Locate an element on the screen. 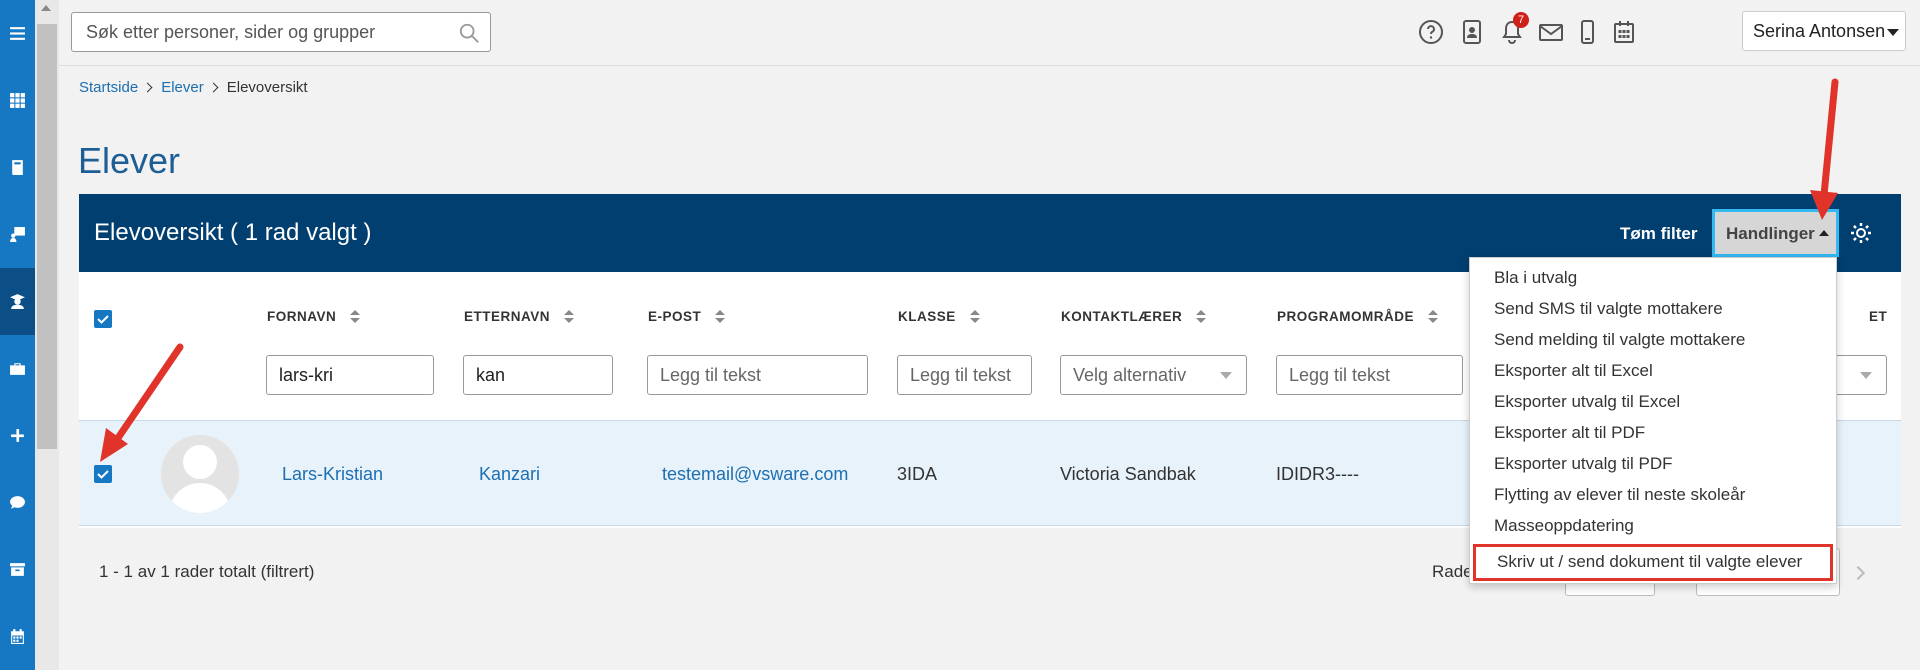  cell-epost: testemail@vsware.com is located at coordinates (755, 474).